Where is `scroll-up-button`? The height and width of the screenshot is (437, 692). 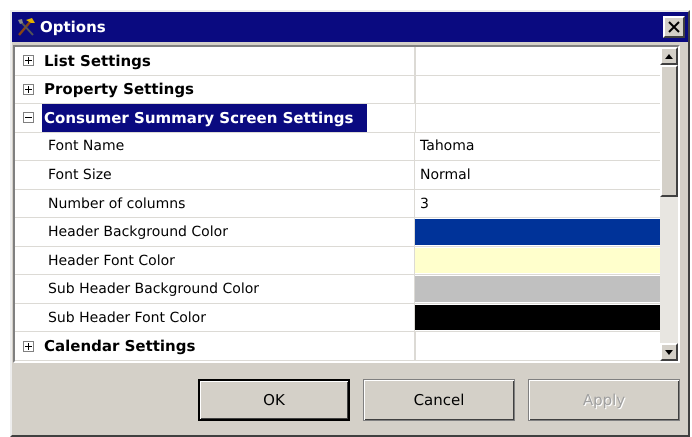
scroll-up-button is located at coordinates (669, 56).